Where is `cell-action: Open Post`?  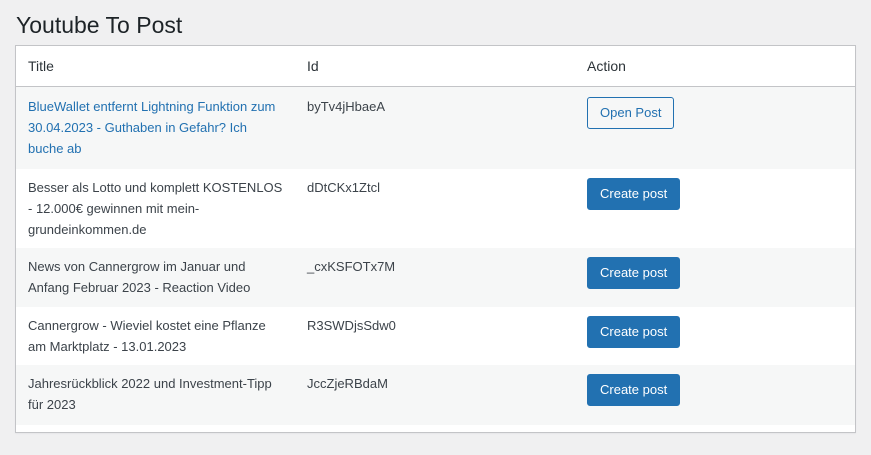
cell-action: Open Post is located at coordinates (715, 128).